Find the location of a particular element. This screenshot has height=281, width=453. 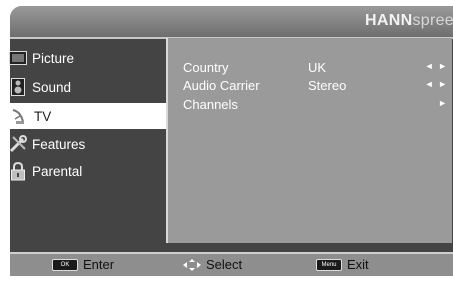

setting-label: Channels is located at coordinates (210, 104).